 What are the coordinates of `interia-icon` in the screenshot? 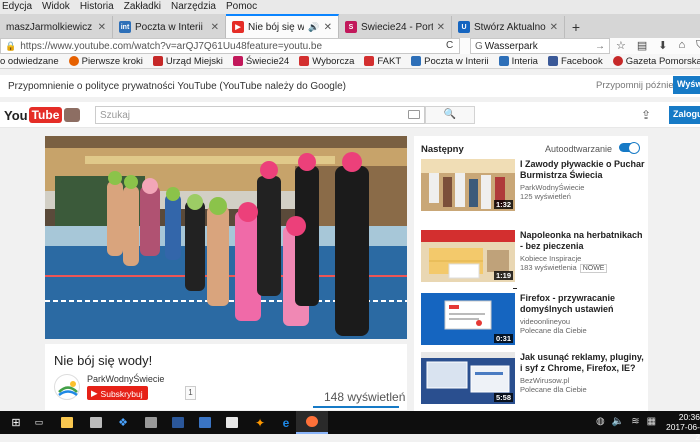 It's located at (416, 61).